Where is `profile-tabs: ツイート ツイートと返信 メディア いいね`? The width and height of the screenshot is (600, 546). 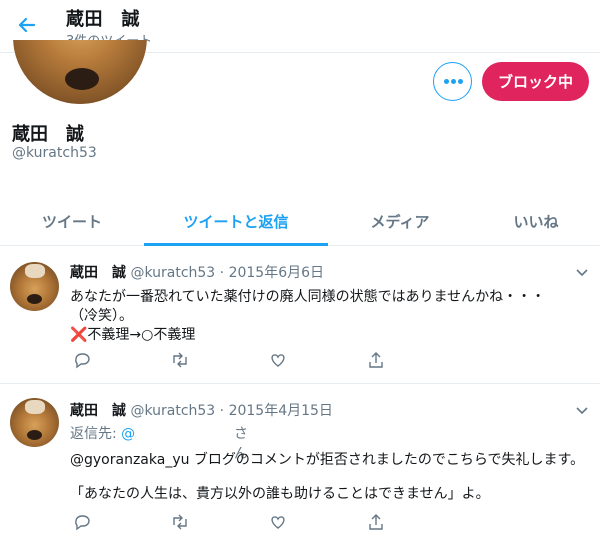
profile-tabs: ツイート ツイートと返信 メディア いいね is located at coordinates (300, 221).